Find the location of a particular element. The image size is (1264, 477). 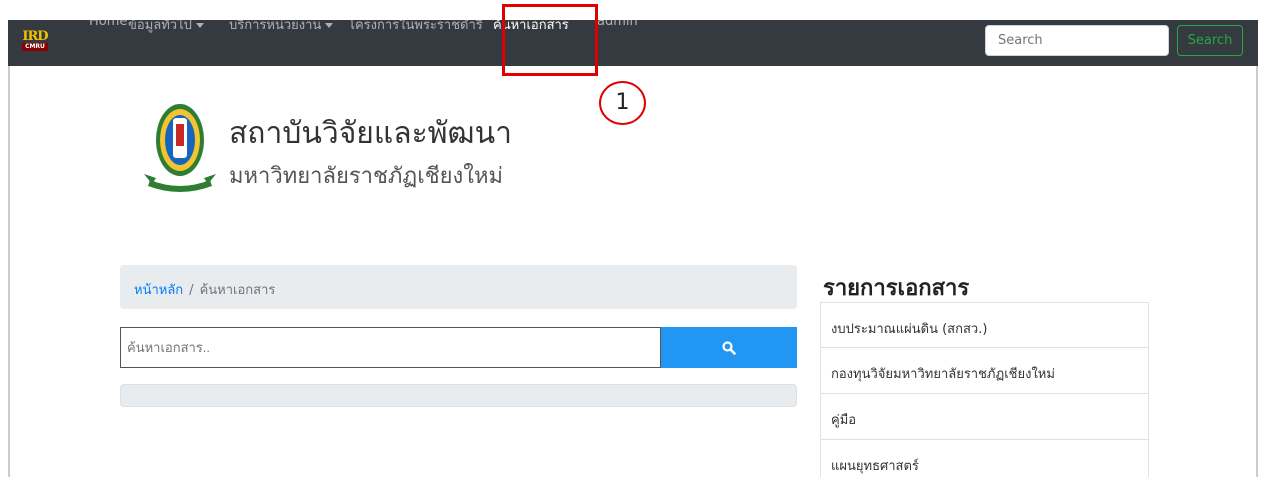

list-item-manual: คู่มือ is located at coordinates (984, 417).